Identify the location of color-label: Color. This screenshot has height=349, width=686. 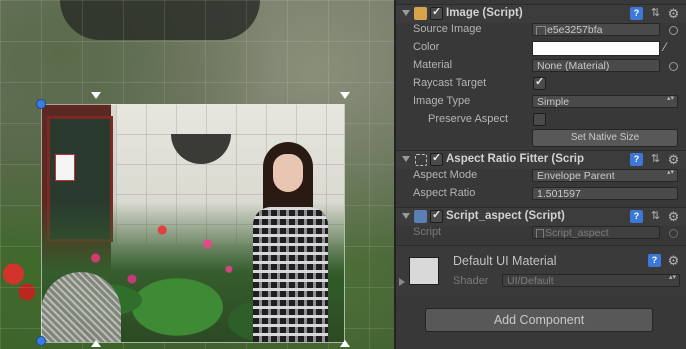
(426, 47).